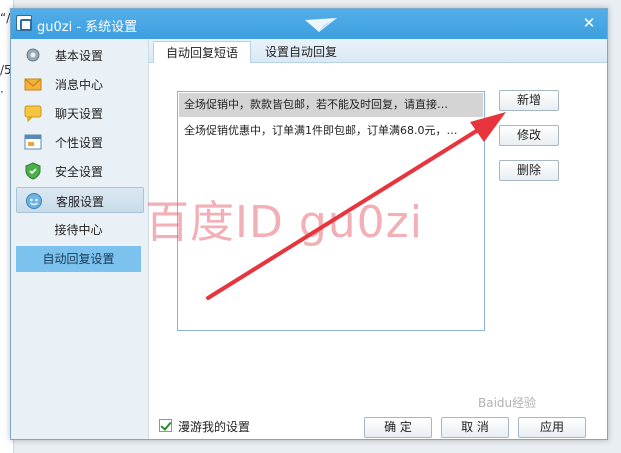 The width and height of the screenshot is (621, 453). What do you see at coordinates (475, 427) in the screenshot?
I see `cancel-button: 取 消` at bounding box center [475, 427].